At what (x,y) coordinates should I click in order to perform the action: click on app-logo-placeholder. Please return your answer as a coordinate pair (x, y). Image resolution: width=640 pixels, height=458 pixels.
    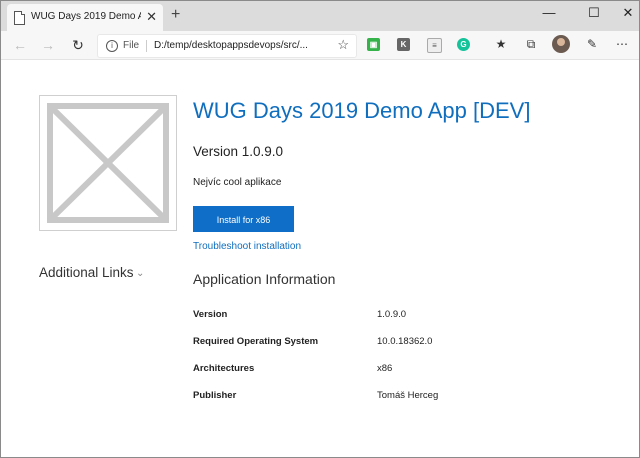
    Looking at the image, I should click on (108, 163).